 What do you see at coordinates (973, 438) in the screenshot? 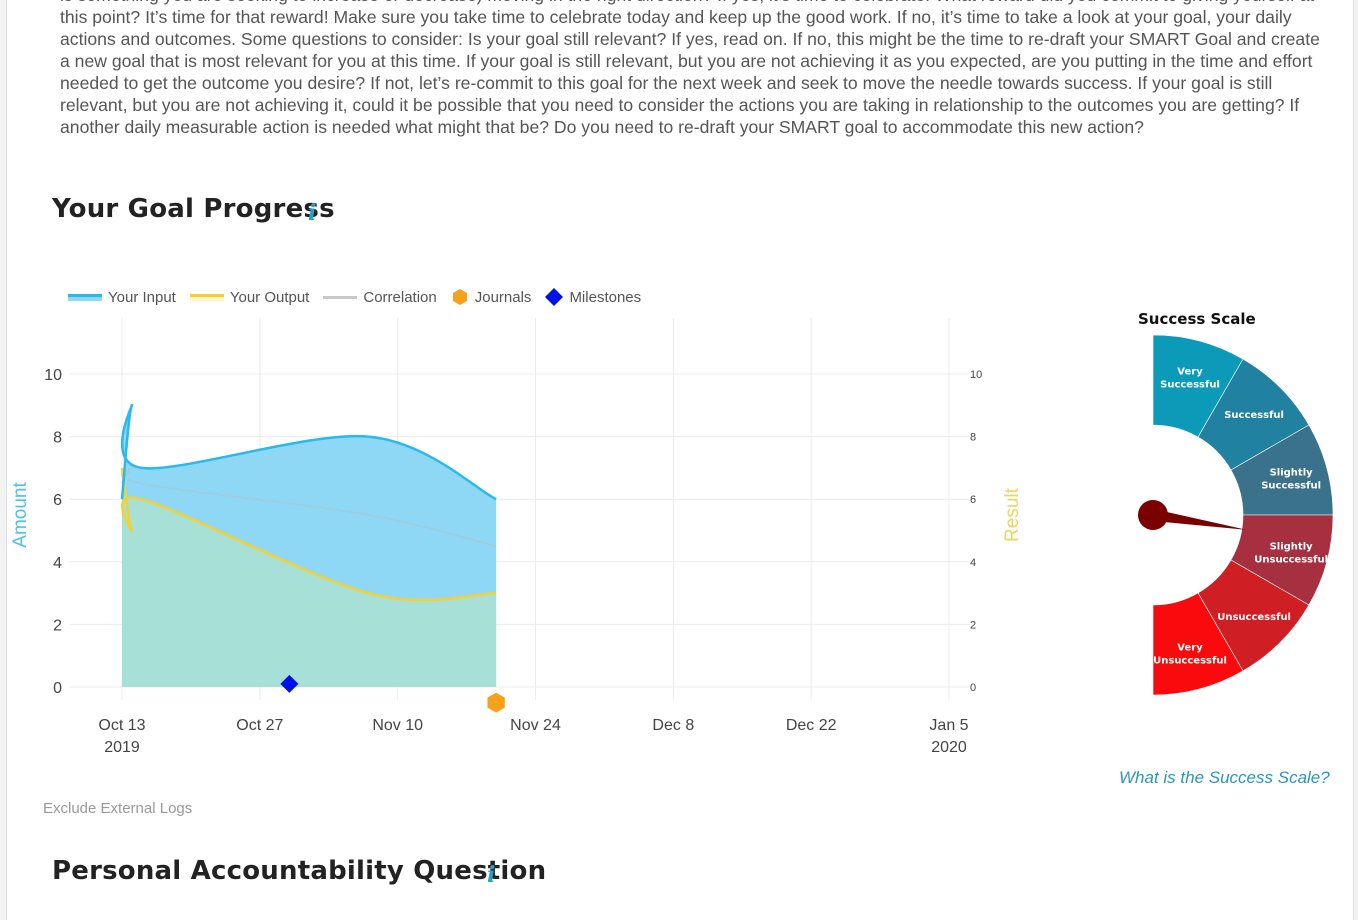
I see `y-tick-label-right: 8` at bounding box center [973, 438].